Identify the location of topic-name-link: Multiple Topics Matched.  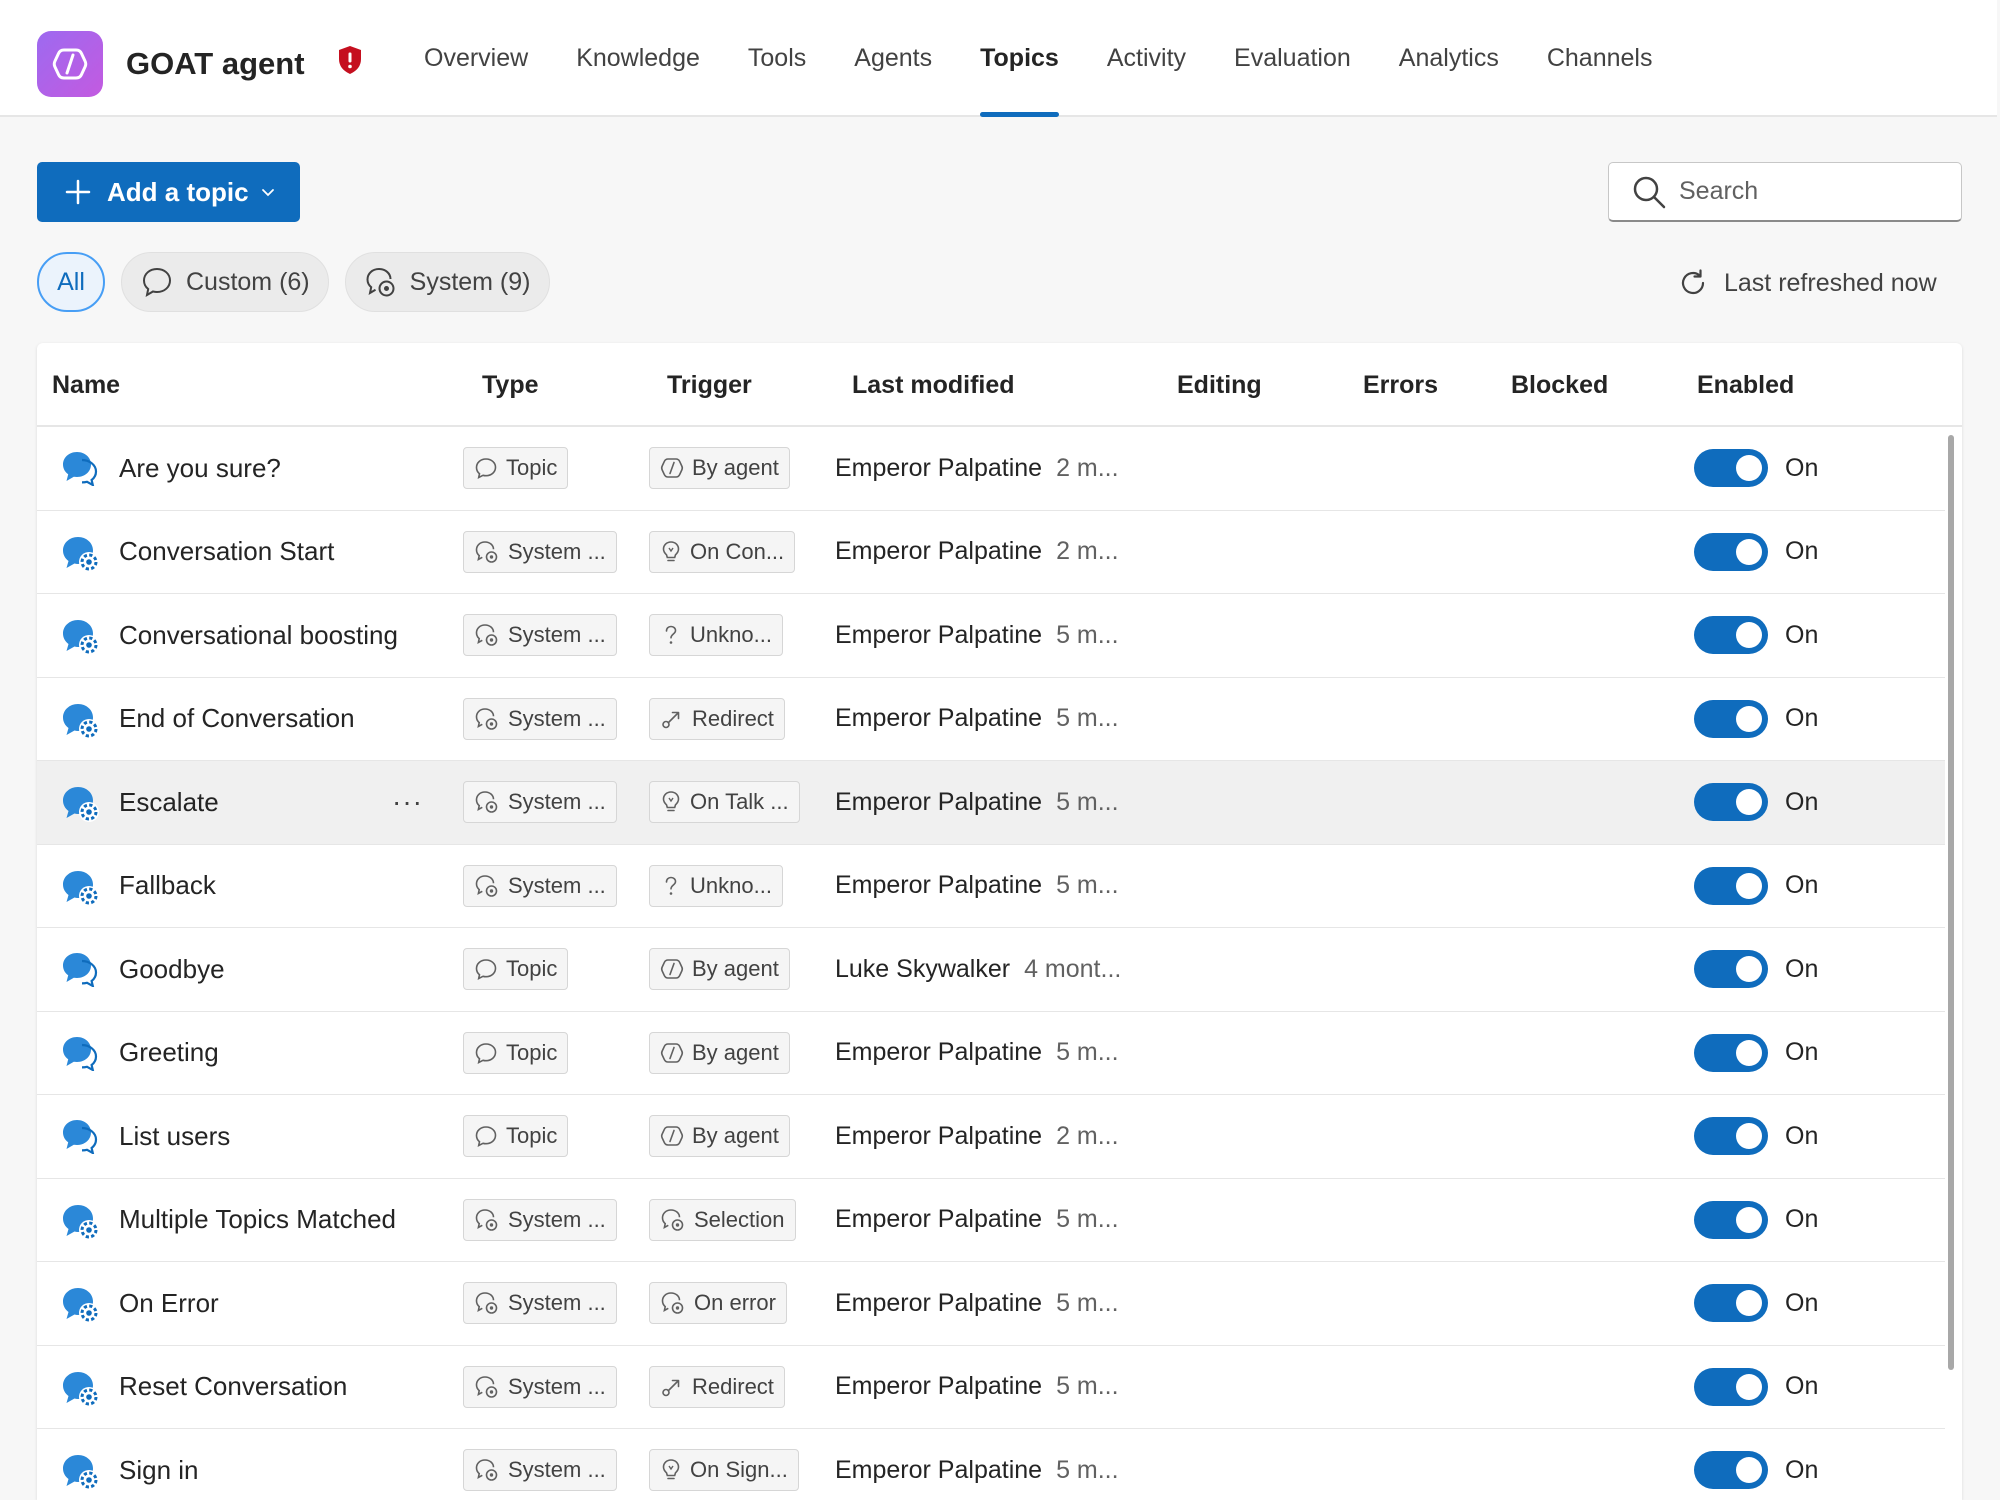
(257, 1220).